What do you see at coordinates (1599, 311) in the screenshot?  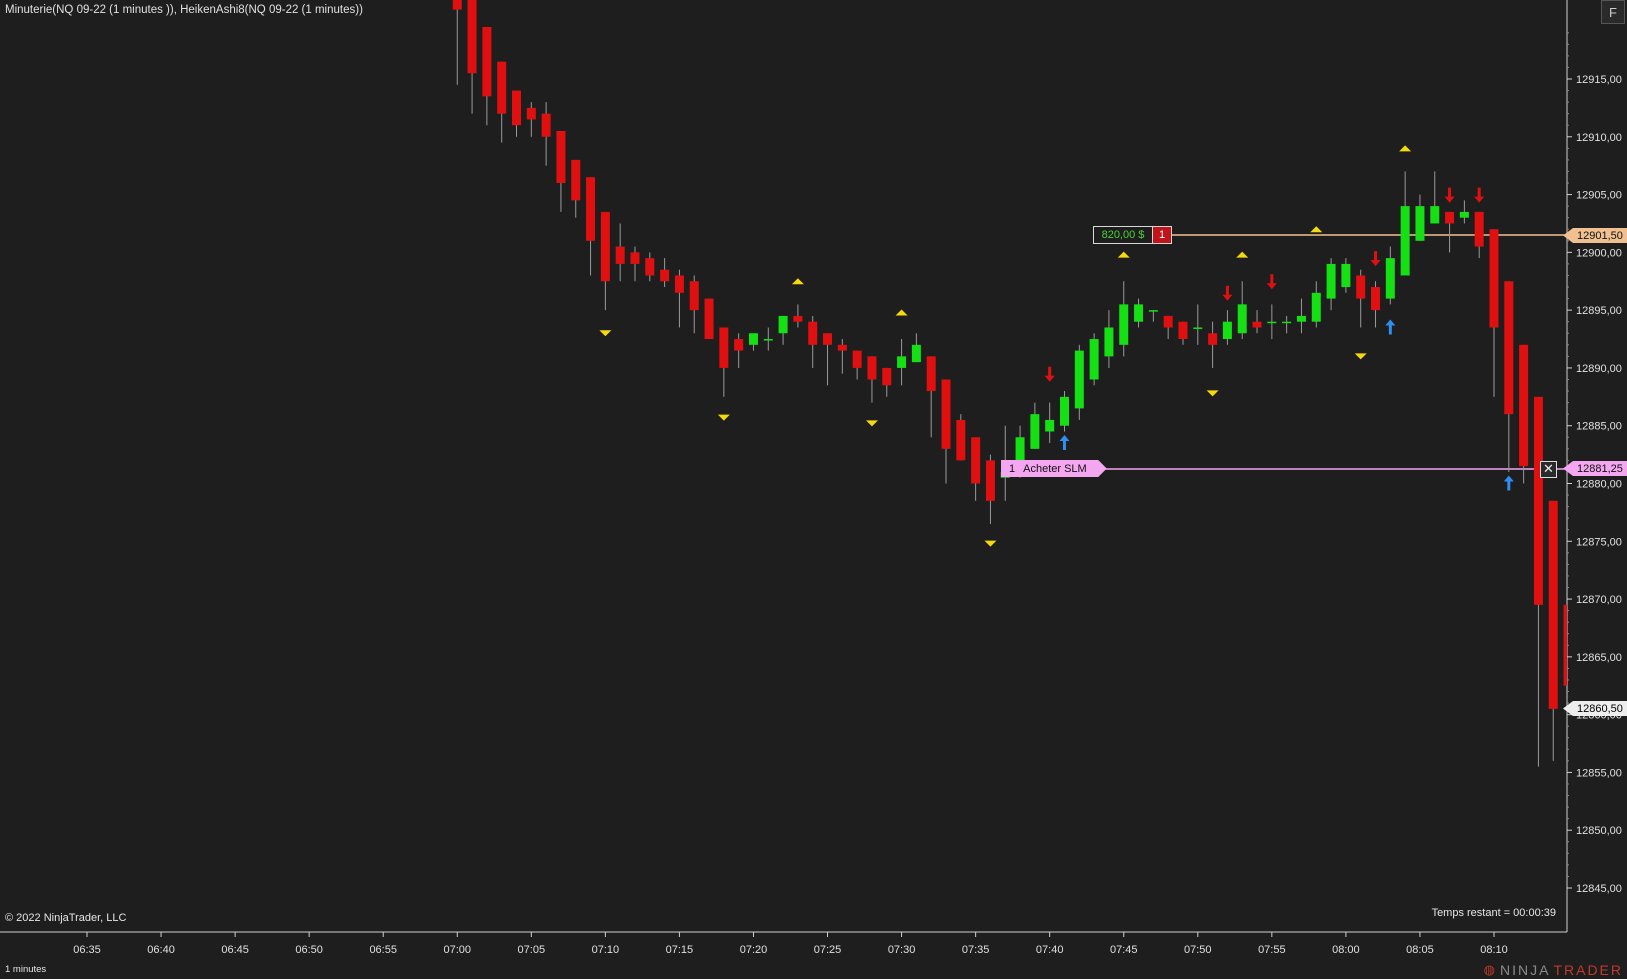 I see `price-tick-label: 12895,00` at bounding box center [1599, 311].